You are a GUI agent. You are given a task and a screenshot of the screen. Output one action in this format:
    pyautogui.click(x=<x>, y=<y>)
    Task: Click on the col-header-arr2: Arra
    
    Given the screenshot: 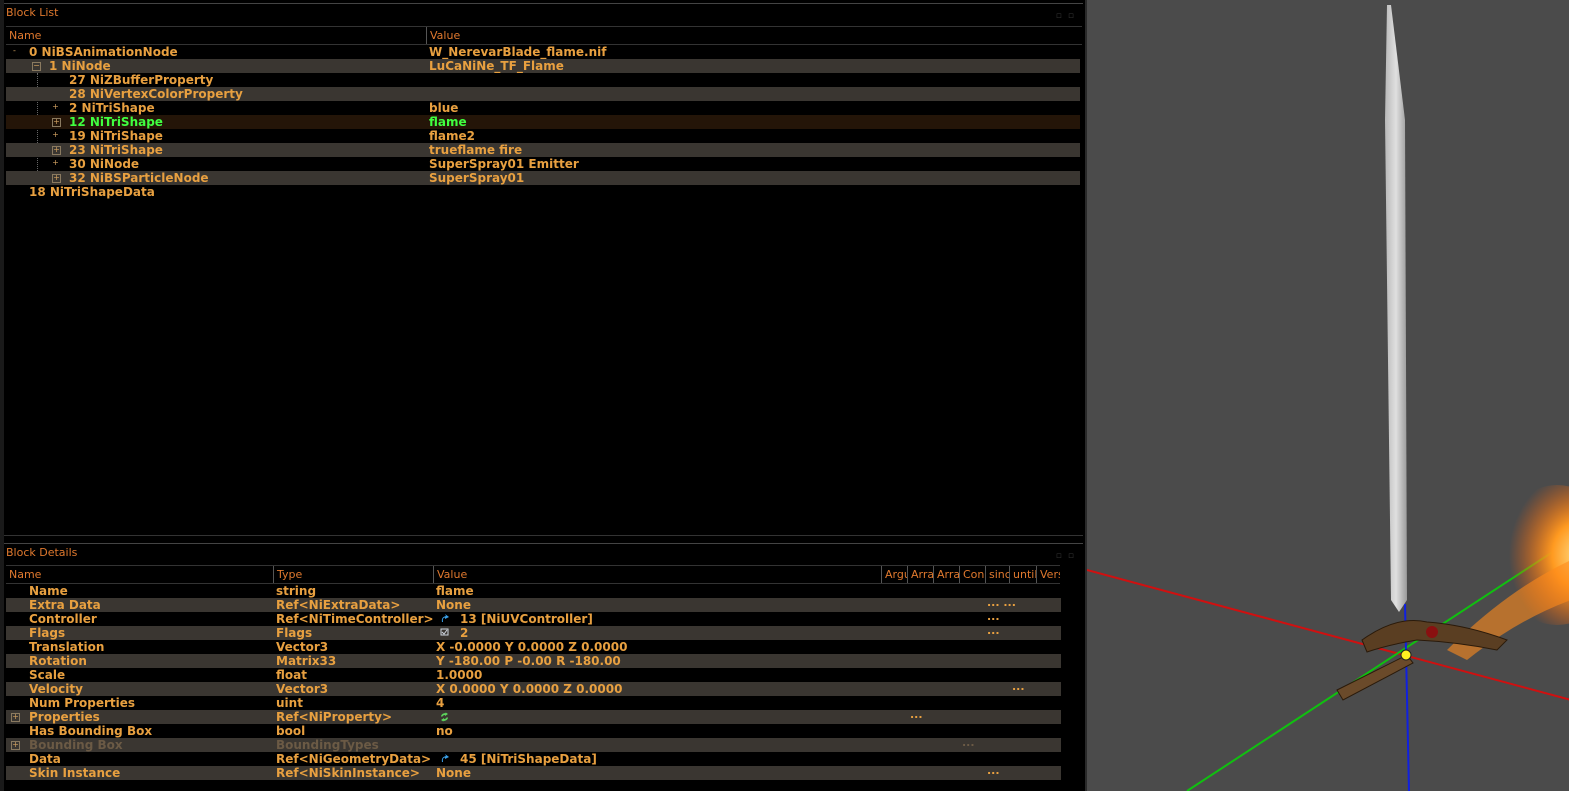 What is the action you would take?
    pyautogui.click(x=946, y=574)
    